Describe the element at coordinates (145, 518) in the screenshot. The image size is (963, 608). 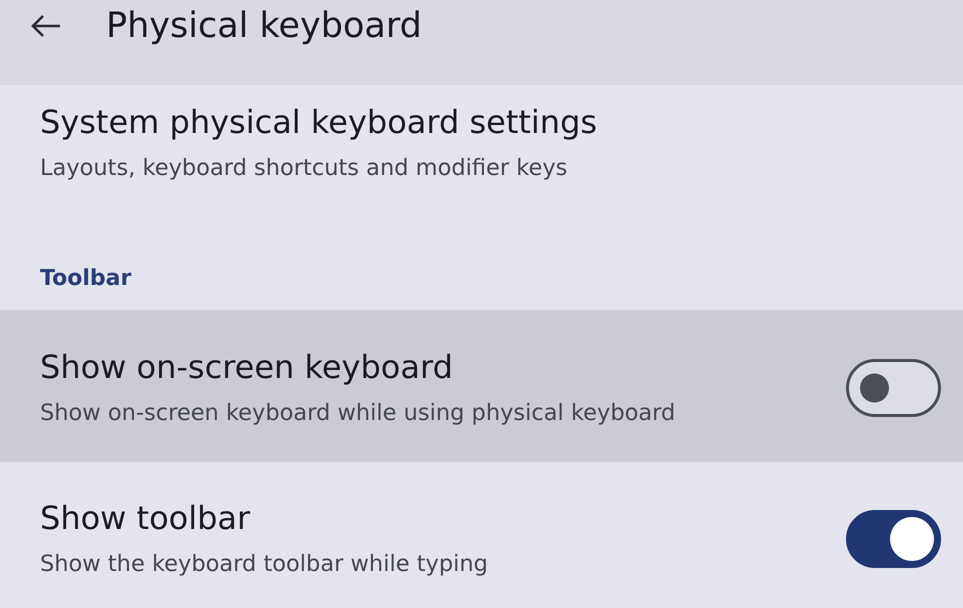
I see `setting-title: Show toolbar` at that location.